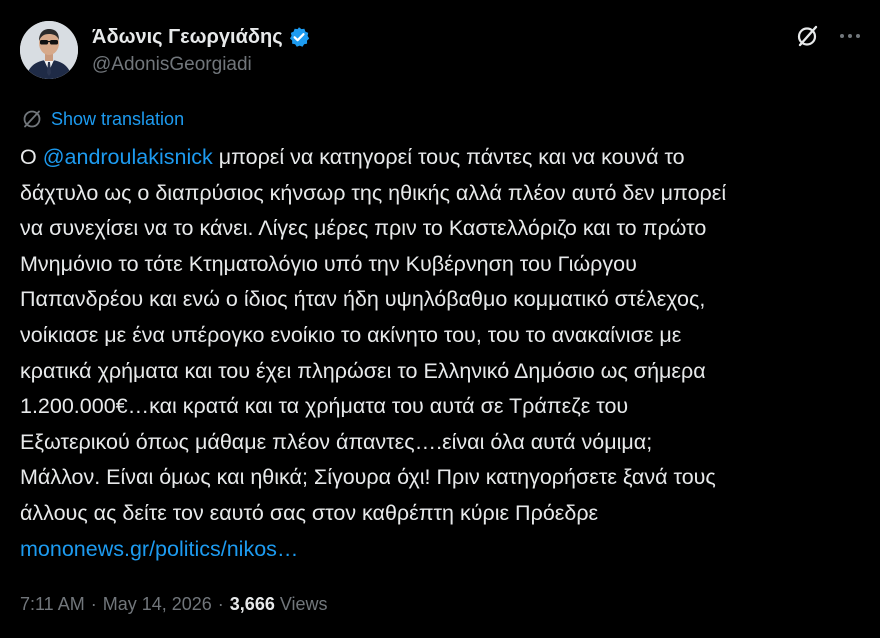 The width and height of the screenshot is (880, 638). Describe the element at coordinates (829, 36) in the screenshot. I see `top-actions` at that location.